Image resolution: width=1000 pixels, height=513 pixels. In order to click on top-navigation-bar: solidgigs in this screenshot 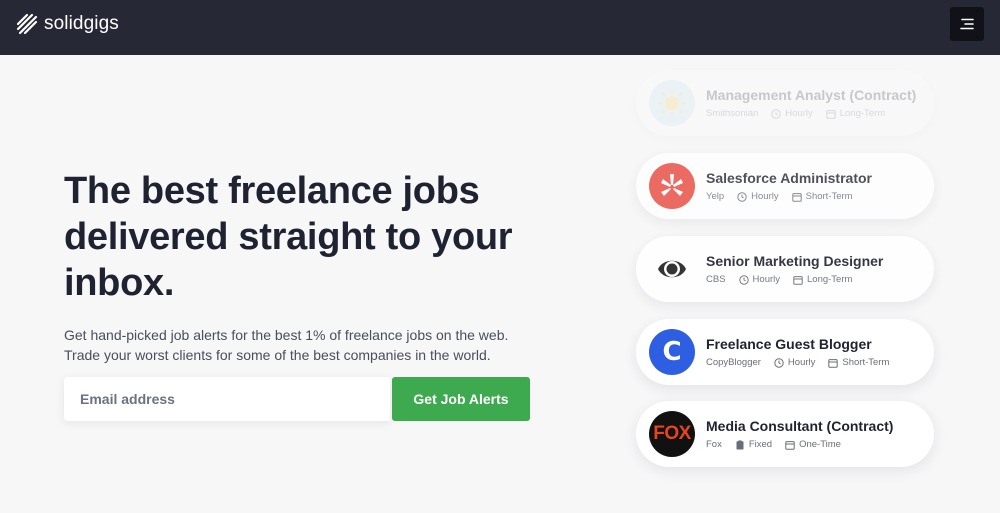, I will do `click(500, 27)`.